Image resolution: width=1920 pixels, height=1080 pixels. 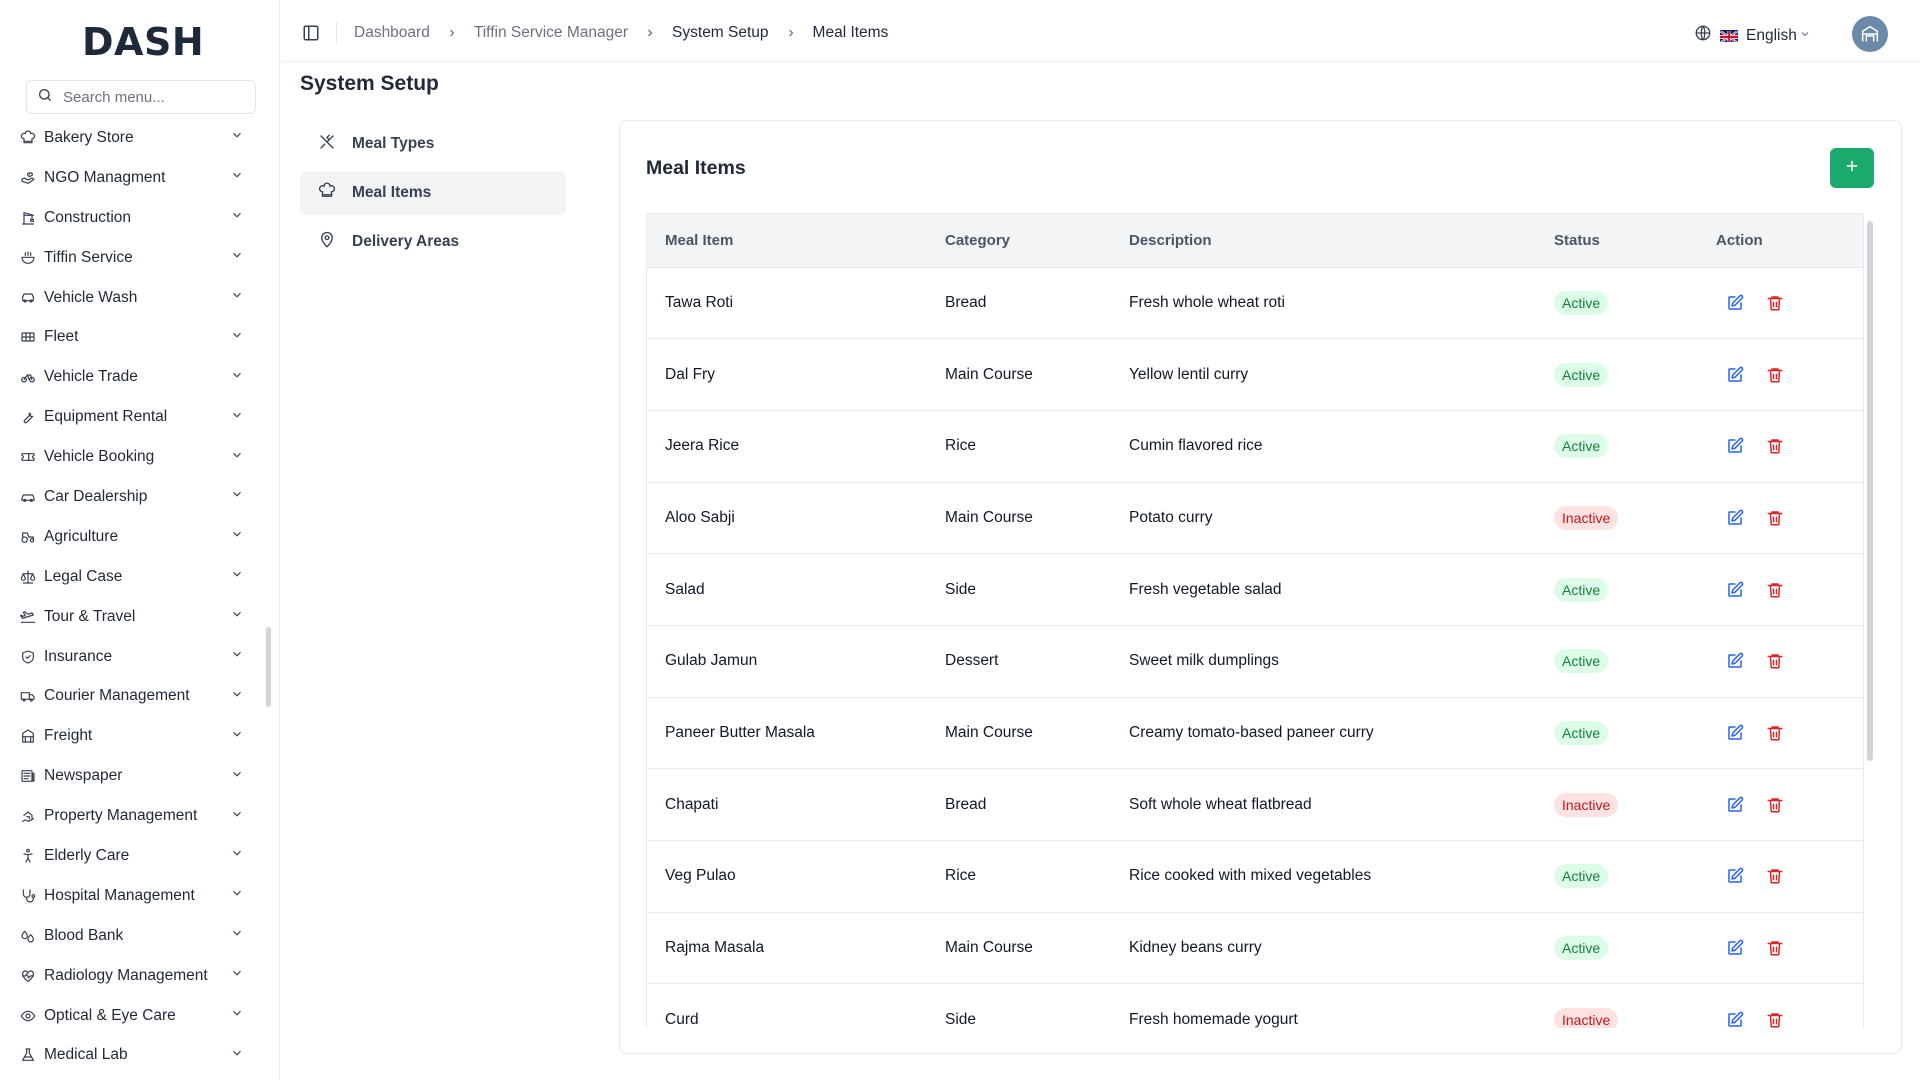 What do you see at coordinates (61, 337) in the screenshot?
I see `sidebar-item-label: Fleet` at bounding box center [61, 337].